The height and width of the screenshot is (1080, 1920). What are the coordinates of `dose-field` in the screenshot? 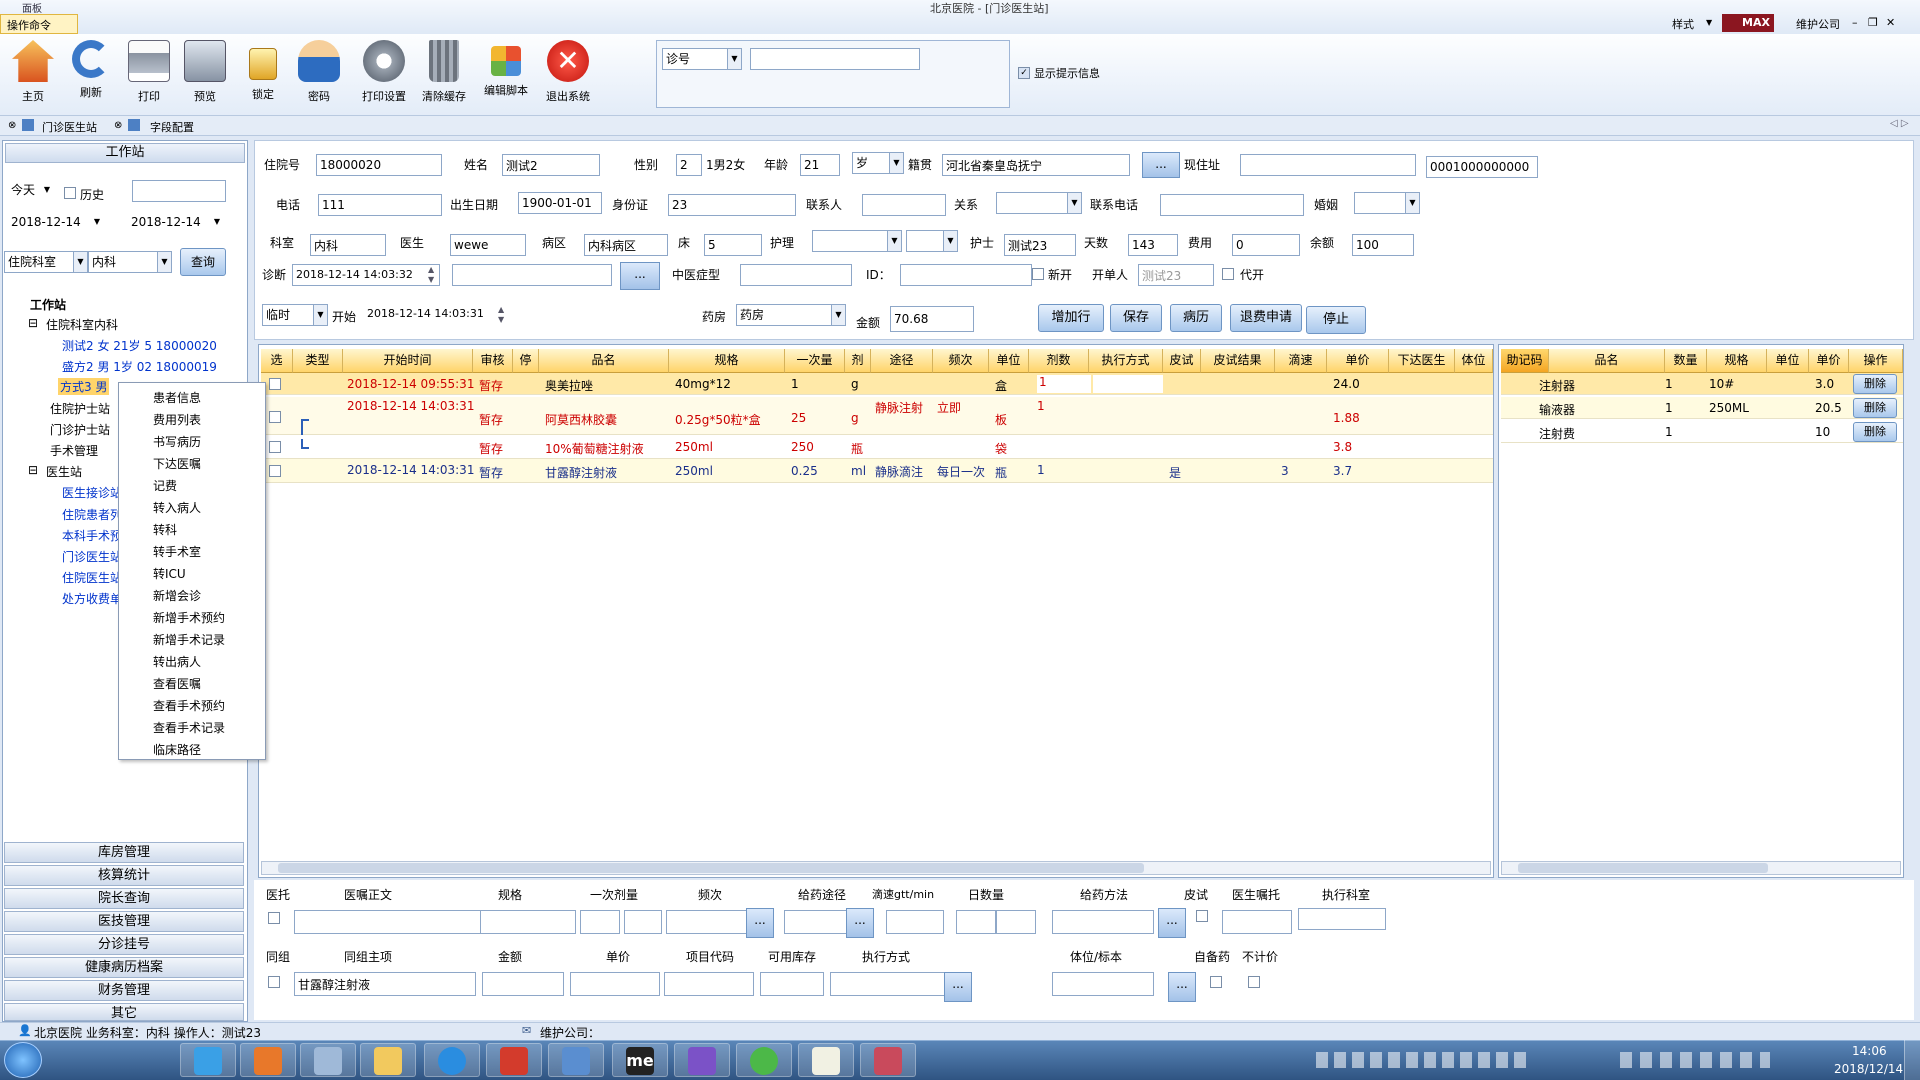 It's located at (600, 922).